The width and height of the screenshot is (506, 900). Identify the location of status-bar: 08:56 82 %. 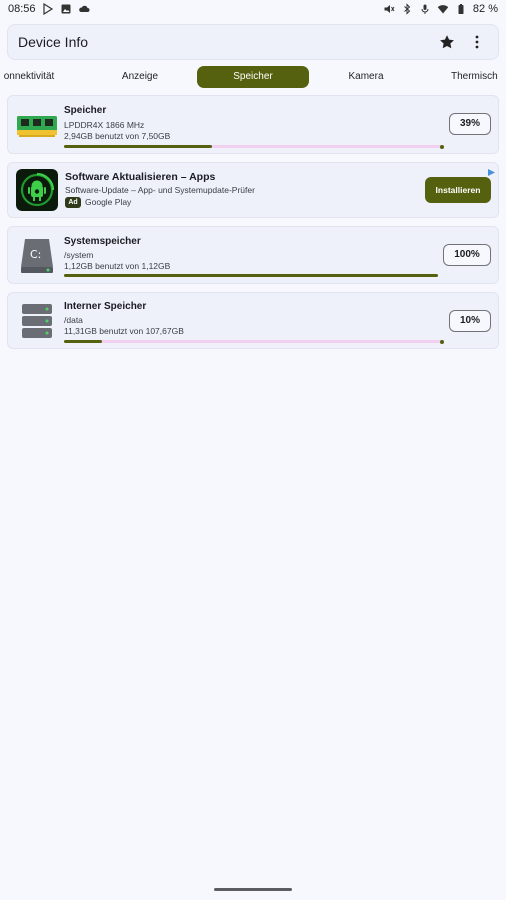
(253, 9).